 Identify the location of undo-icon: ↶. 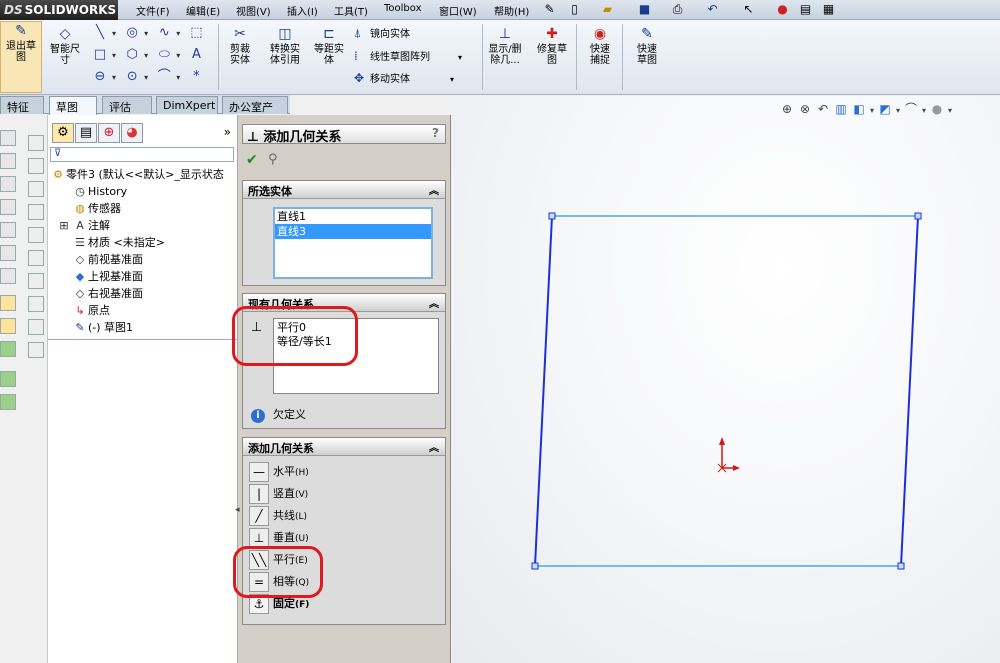
(712, 9).